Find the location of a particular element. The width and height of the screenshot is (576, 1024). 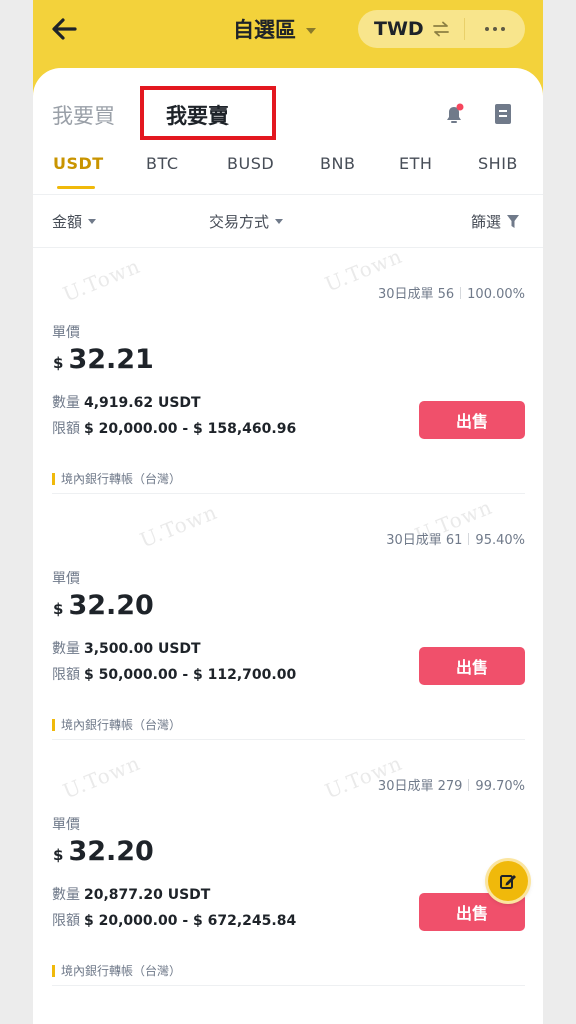

back-arrow-icon is located at coordinates (65, 29).